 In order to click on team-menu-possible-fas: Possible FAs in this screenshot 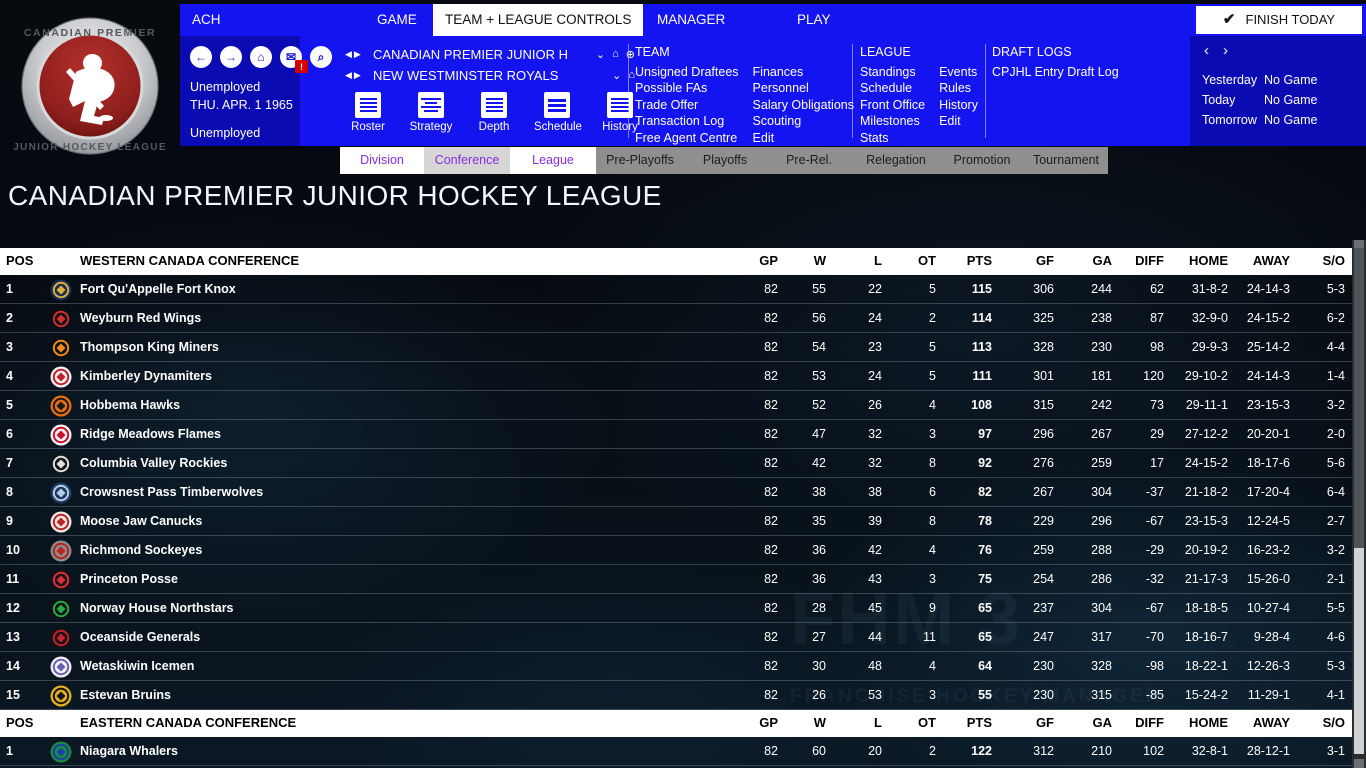, I will do `click(687, 88)`.